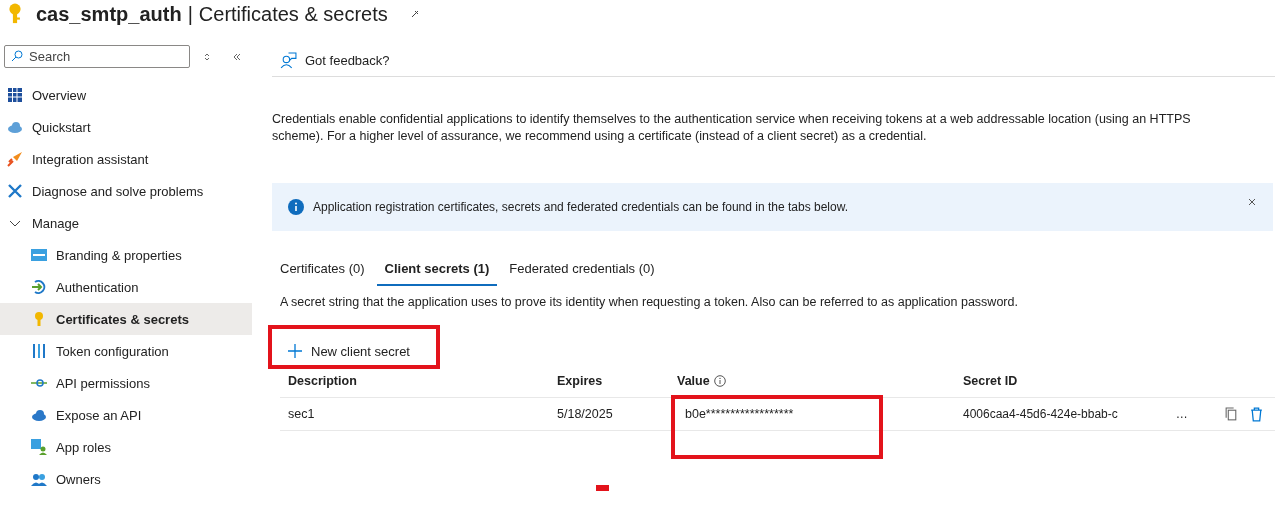 The width and height of the screenshot is (1275, 514). I want to click on sidebar-item: Branding & properties, so click(126, 255).